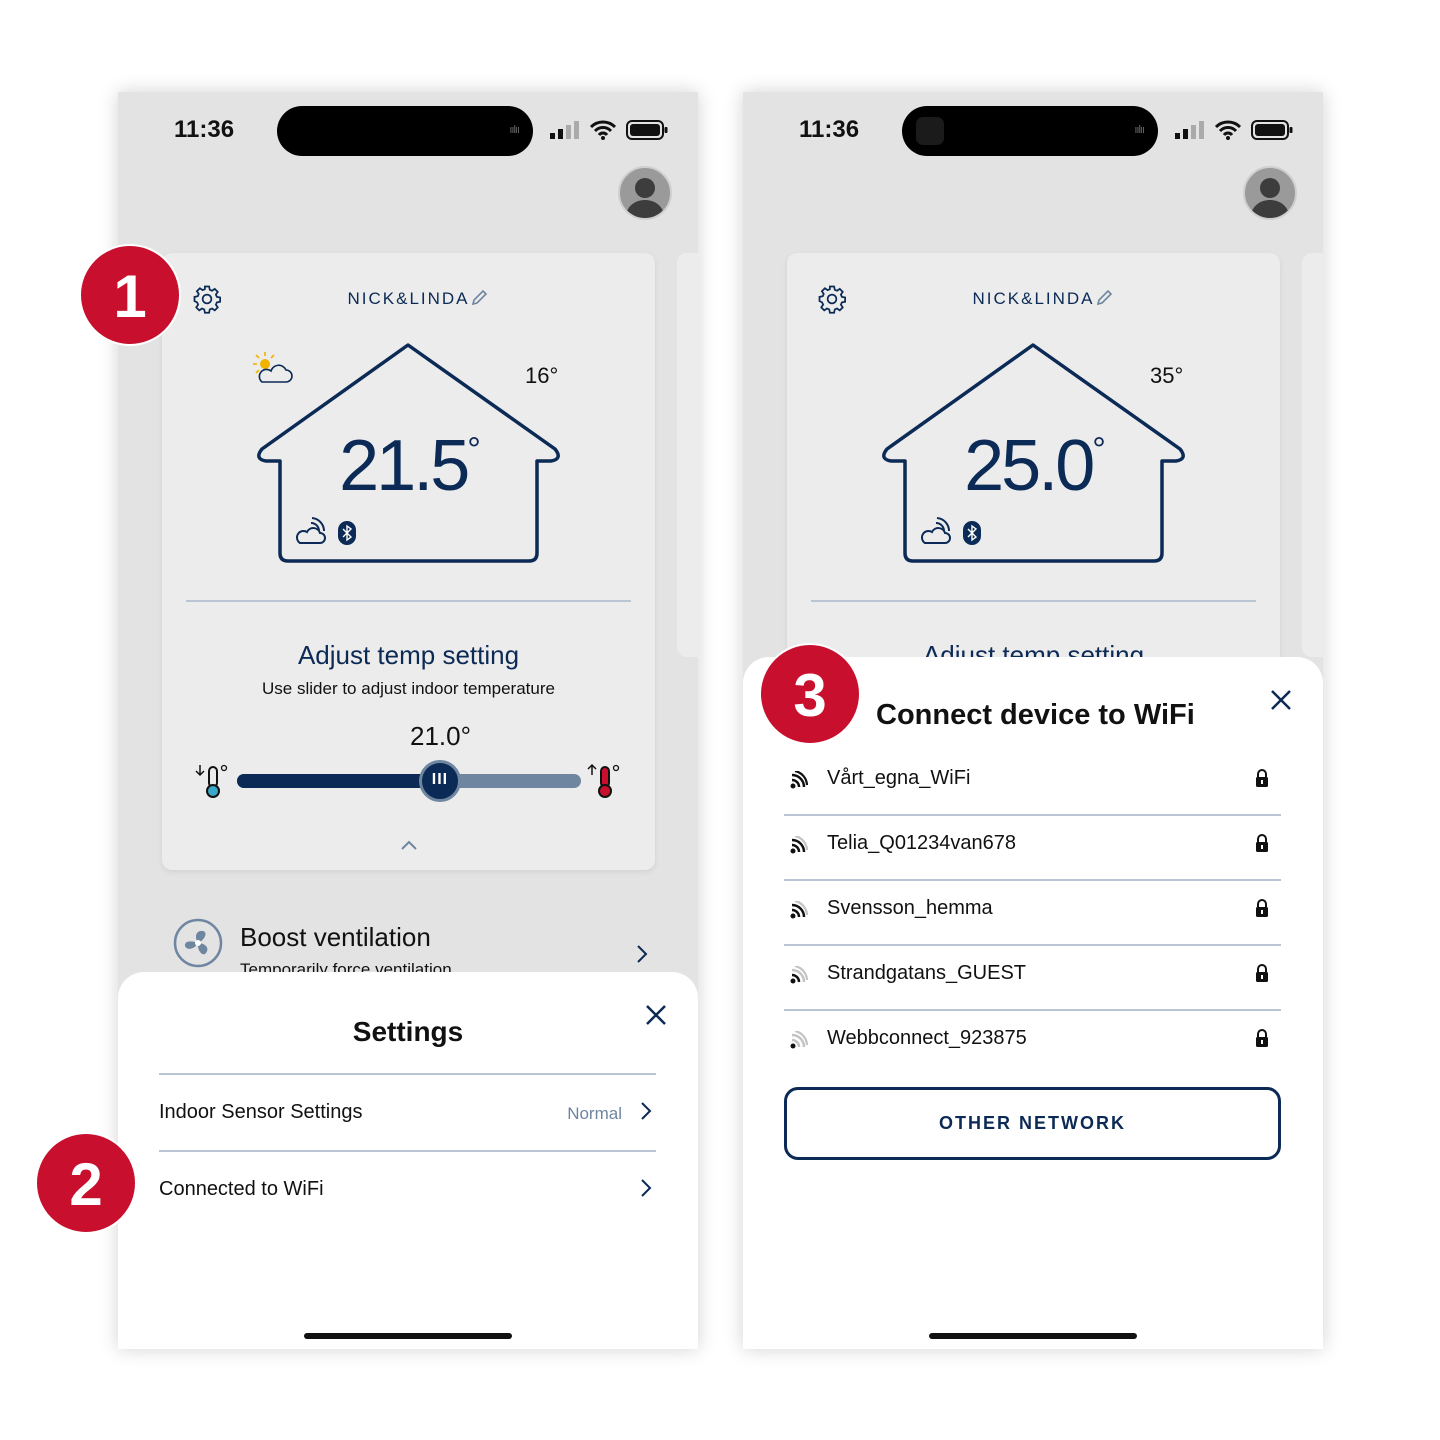 This screenshot has height=1440, width=1440. Describe the element at coordinates (439, 781) in the screenshot. I see `slider-thumb: III` at that location.